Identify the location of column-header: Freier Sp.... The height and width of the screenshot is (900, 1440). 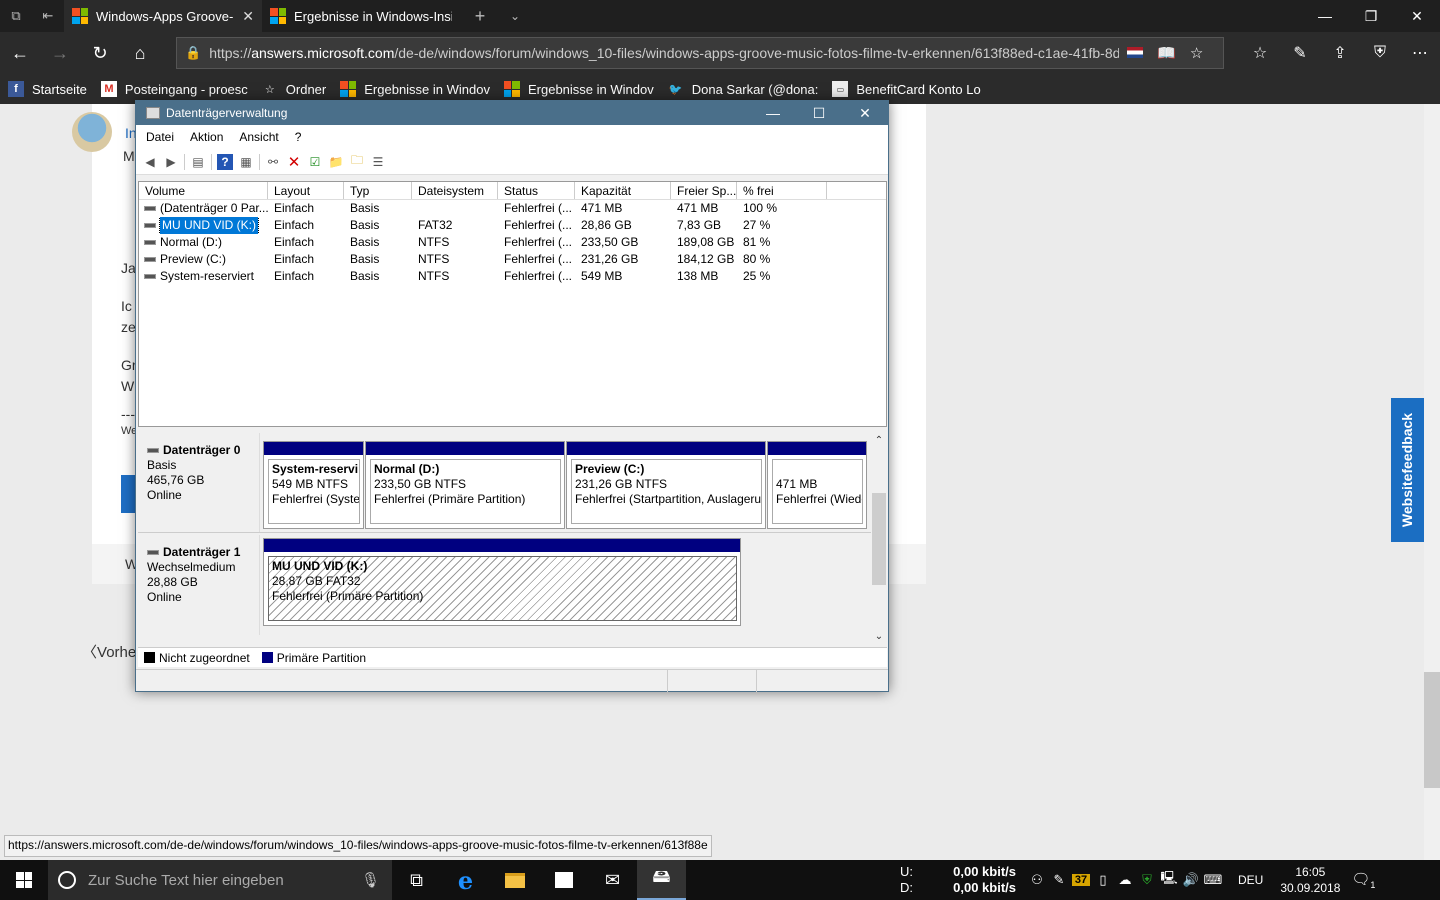
(704, 190).